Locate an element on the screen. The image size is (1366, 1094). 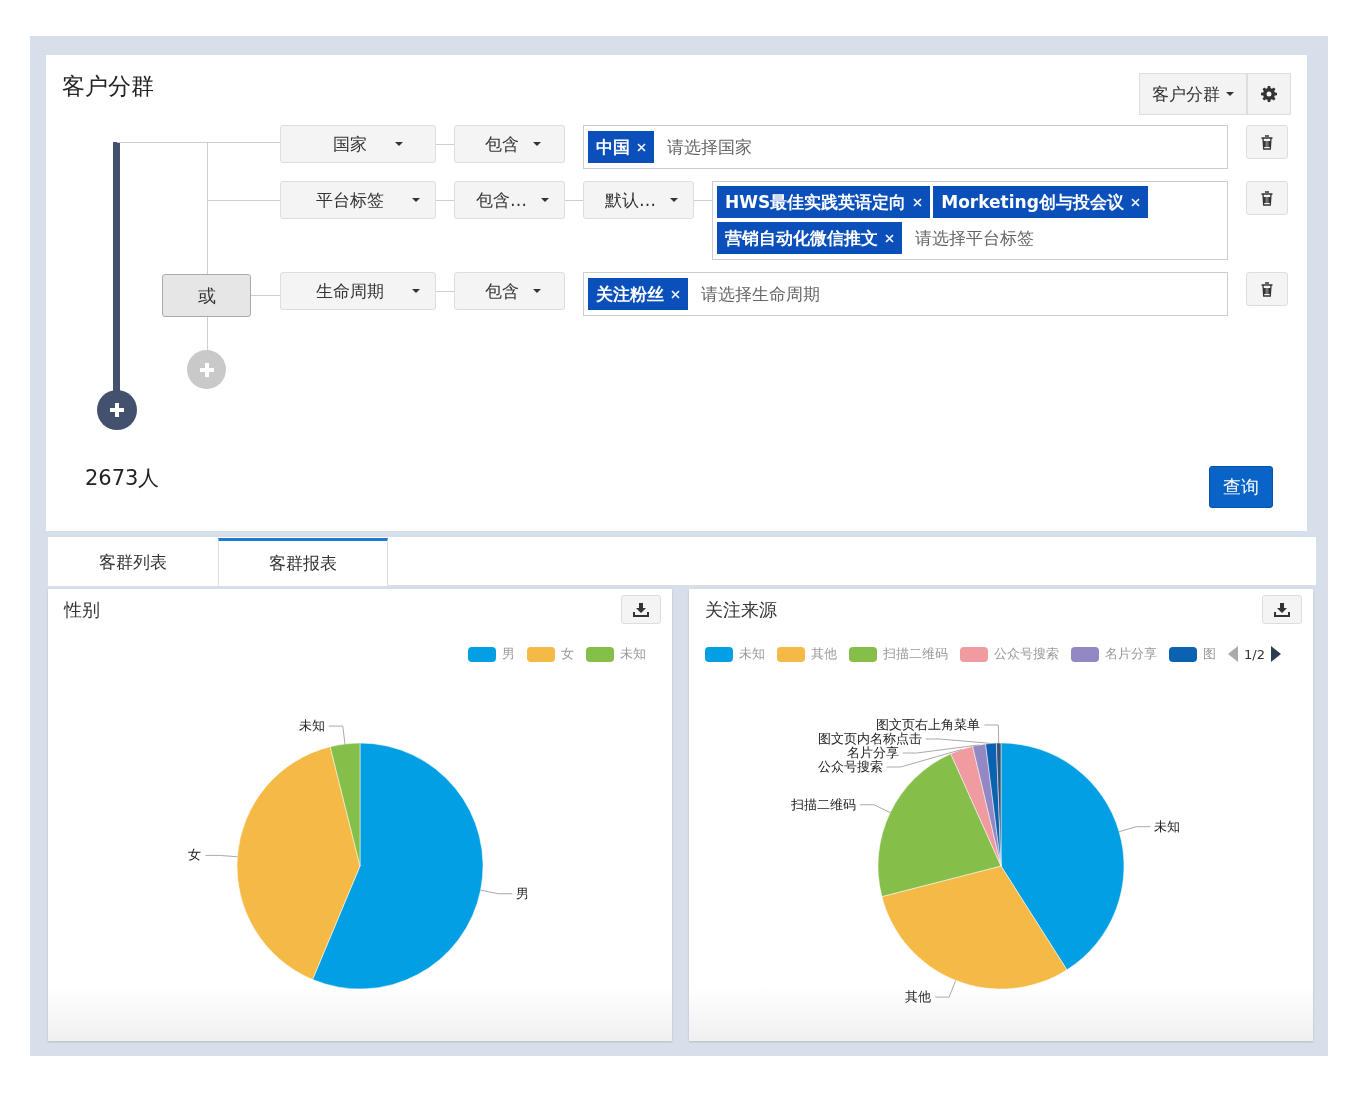
condition-dropdown: 平台标签 is located at coordinates (358, 200).